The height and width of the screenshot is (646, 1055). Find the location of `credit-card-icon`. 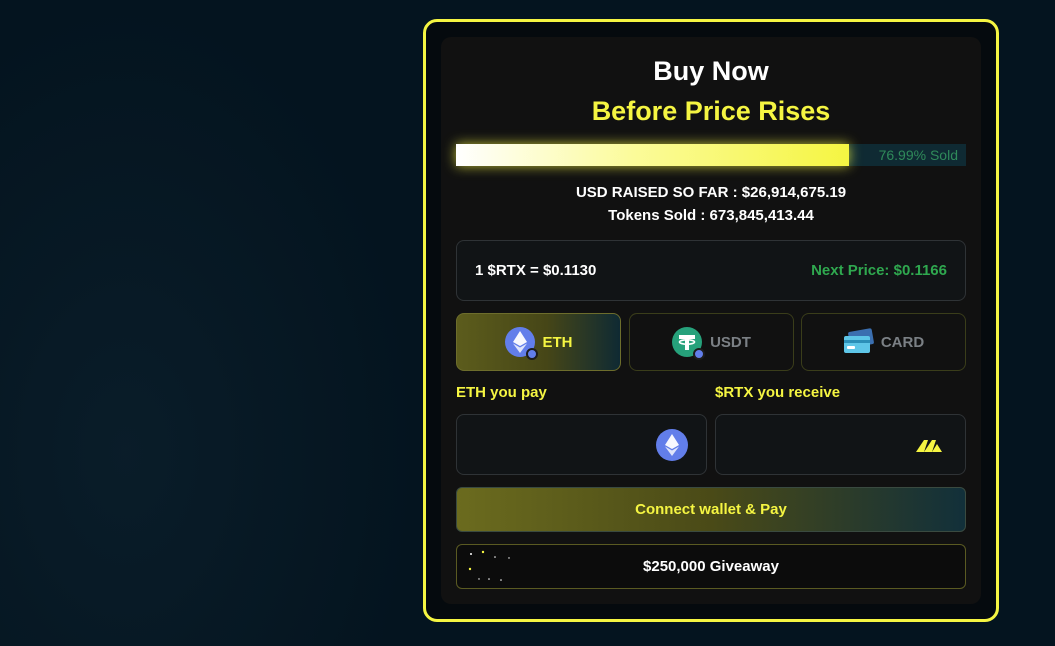

credit-card-icon is located at coordinates (858, 342).